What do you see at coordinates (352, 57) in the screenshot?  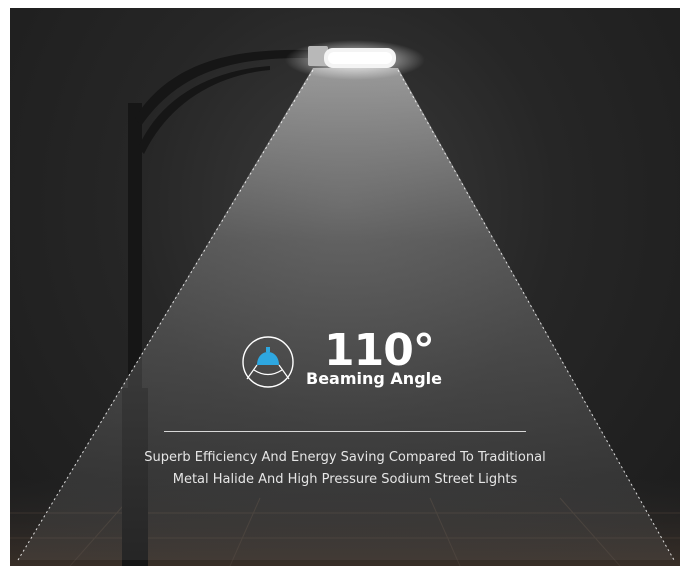 I see `lamp-head` at bounding box center [352, 57].